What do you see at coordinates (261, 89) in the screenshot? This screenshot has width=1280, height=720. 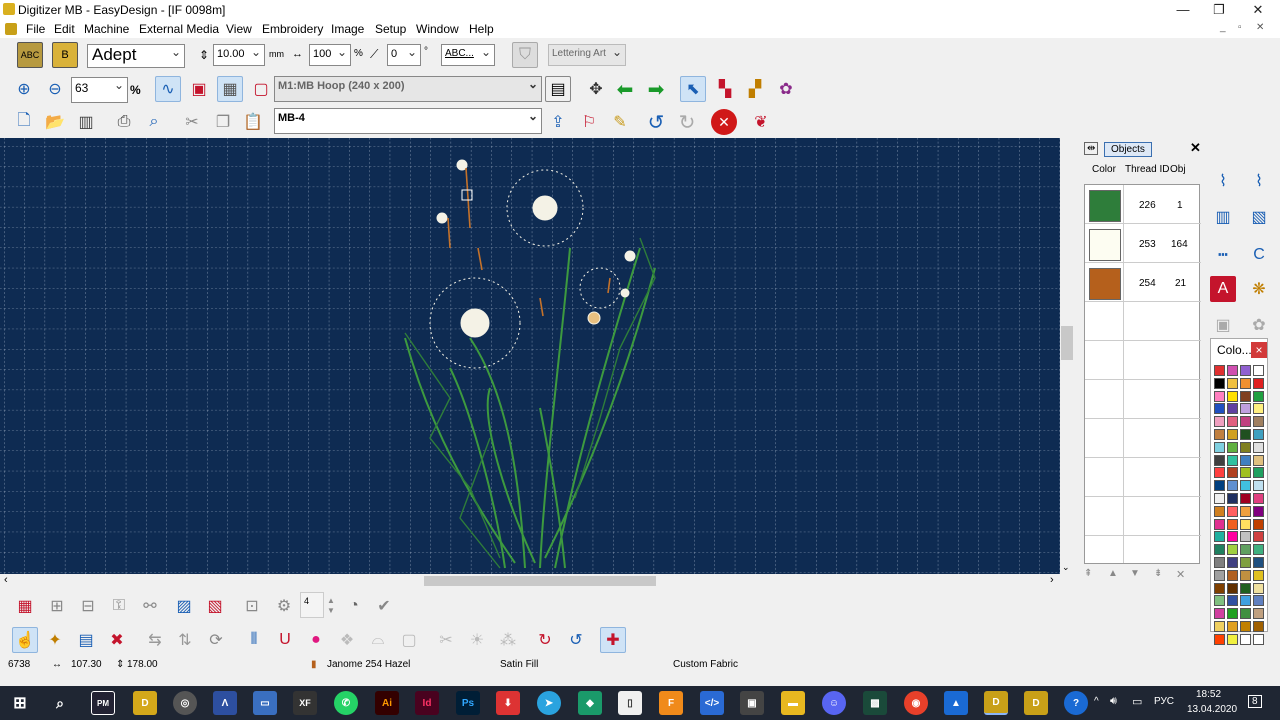 I see `hoop-icon: ▢` at bounding box center [261, 89].